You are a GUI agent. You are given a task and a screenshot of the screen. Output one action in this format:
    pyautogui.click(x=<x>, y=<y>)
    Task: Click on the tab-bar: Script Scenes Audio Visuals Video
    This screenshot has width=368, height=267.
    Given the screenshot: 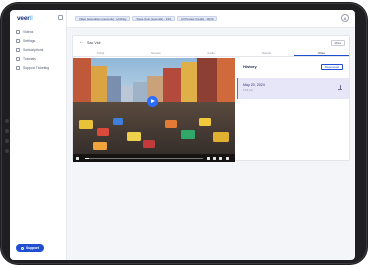 What is the action you would take?
    pyautogui.click(x=211, y=53)
    